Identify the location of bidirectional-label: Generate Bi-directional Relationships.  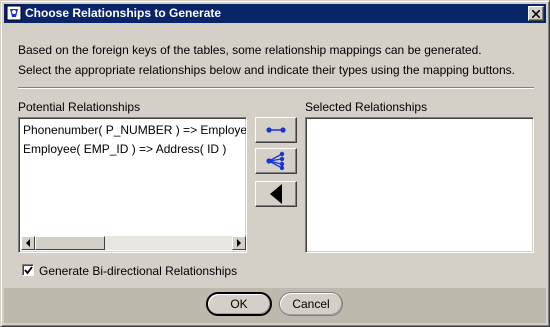
(138, 271).